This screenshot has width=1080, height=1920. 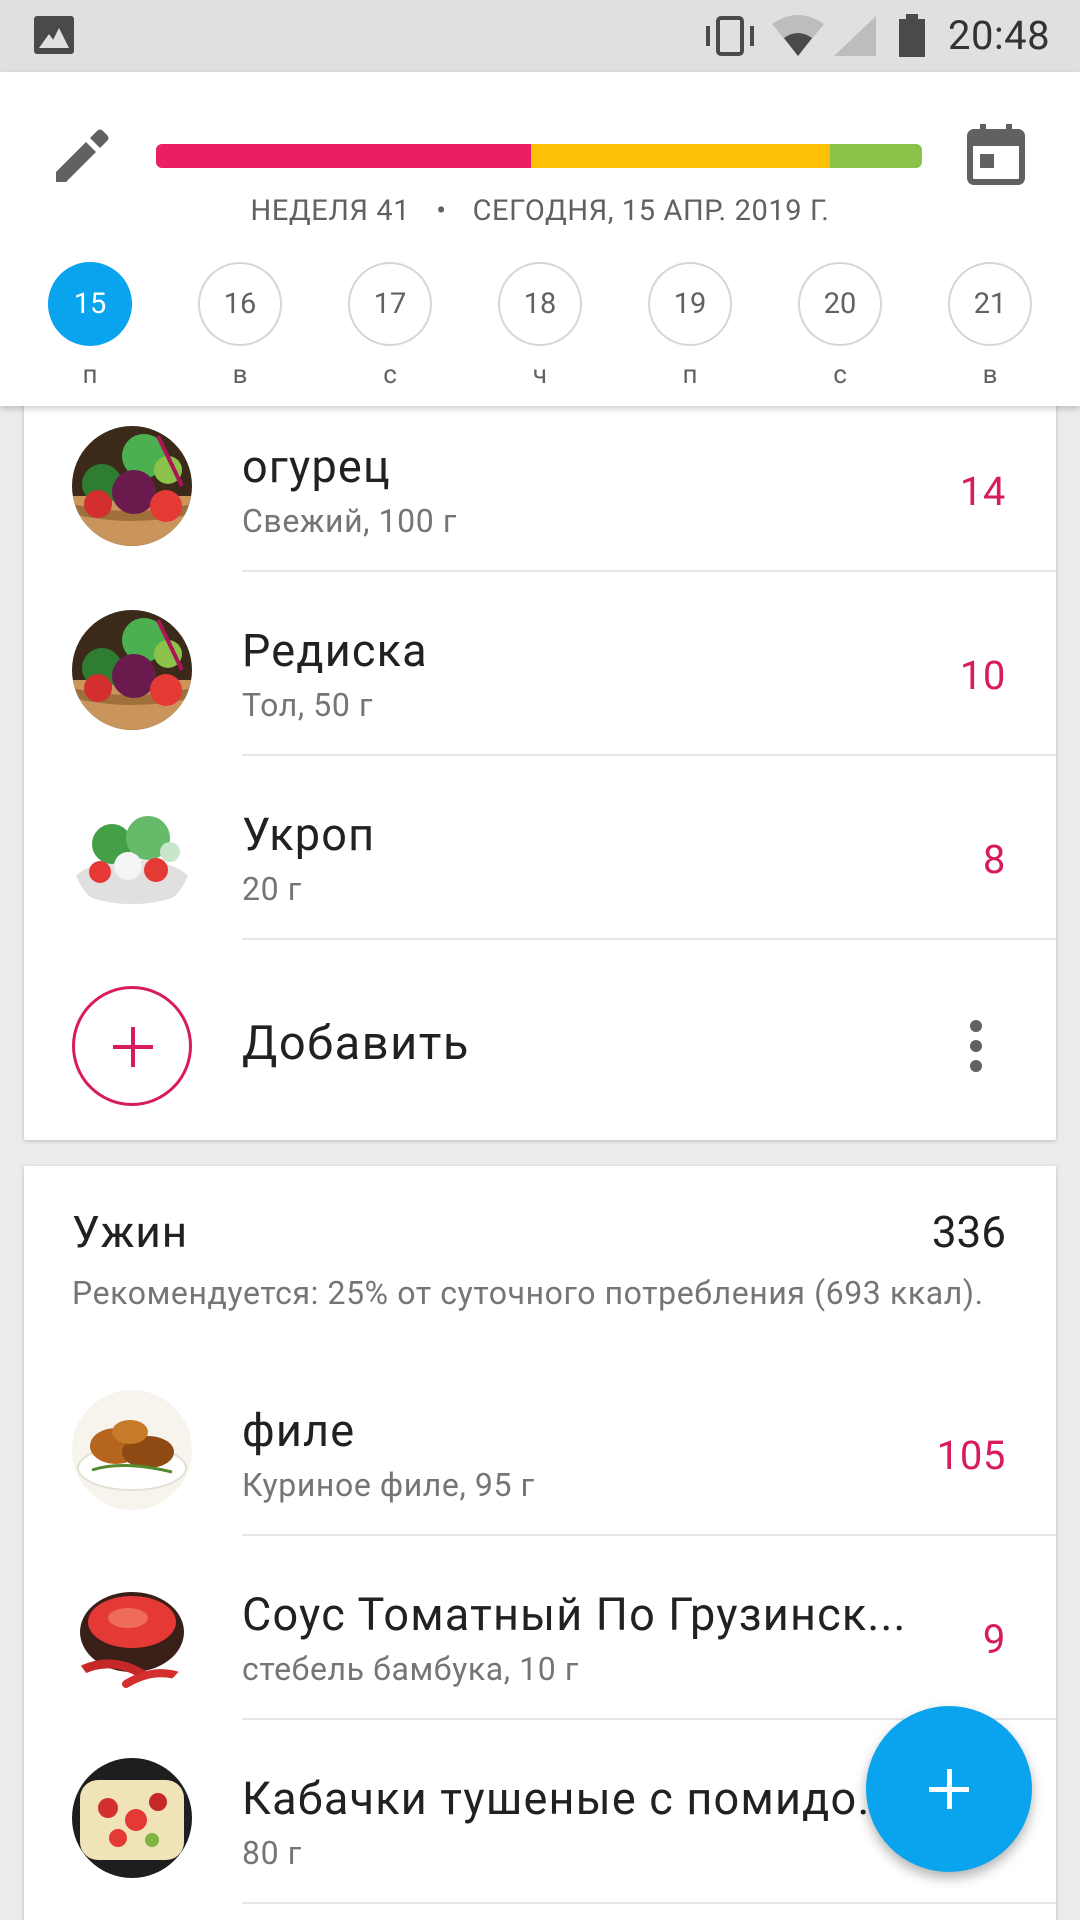 I want to click on day-number: 18, so click(x=540, y=304).